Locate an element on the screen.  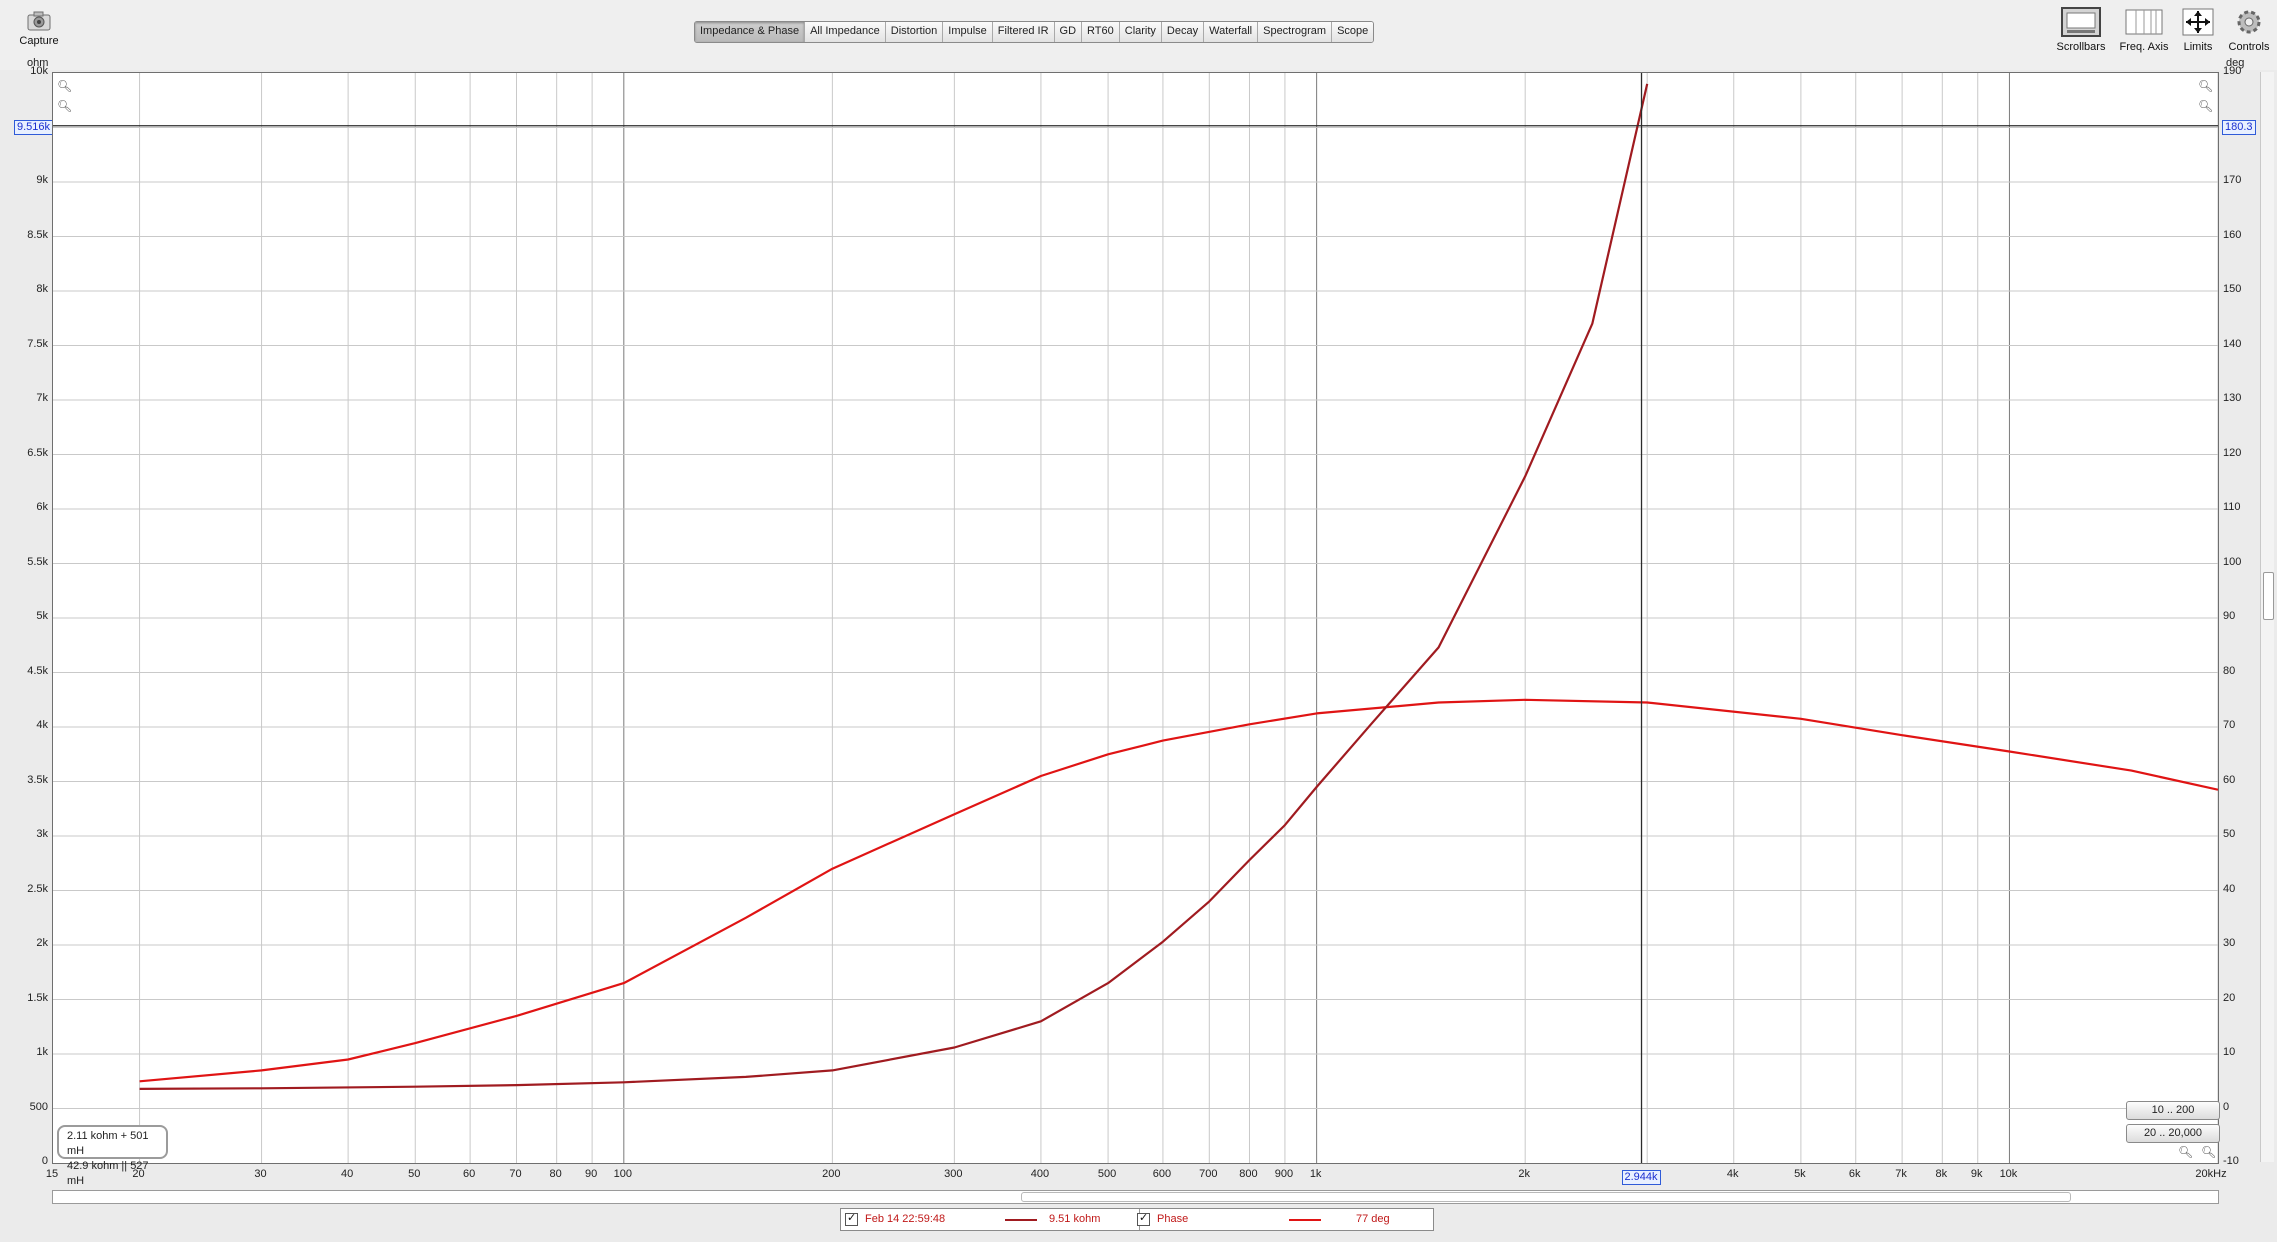
x-tick-label: 5k is located at coordinates (1800, 1174).